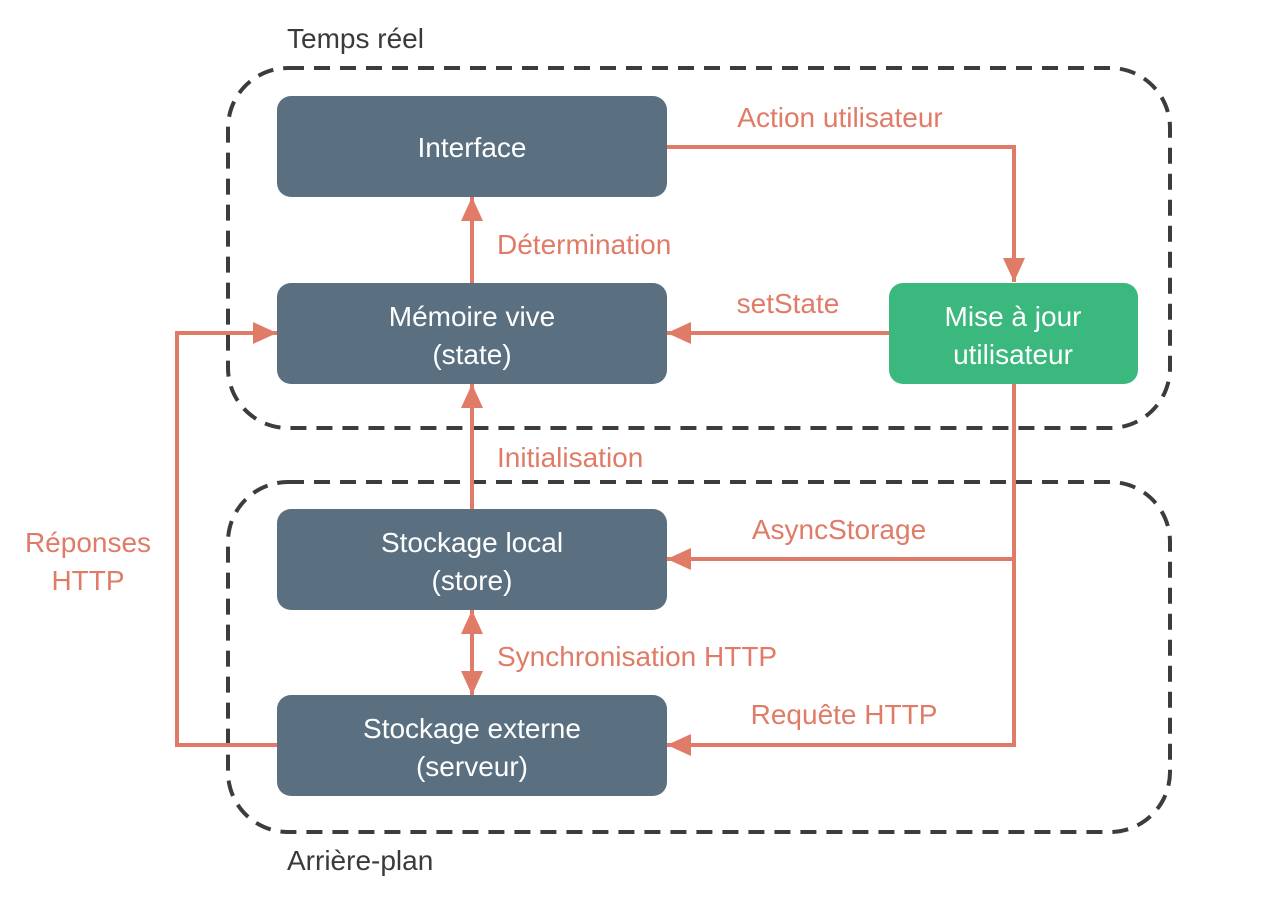 The height and width of the screenshot is (906, 1271). I want to click on node-user-update-label-1: Mise à jour, so click(1013, 316).